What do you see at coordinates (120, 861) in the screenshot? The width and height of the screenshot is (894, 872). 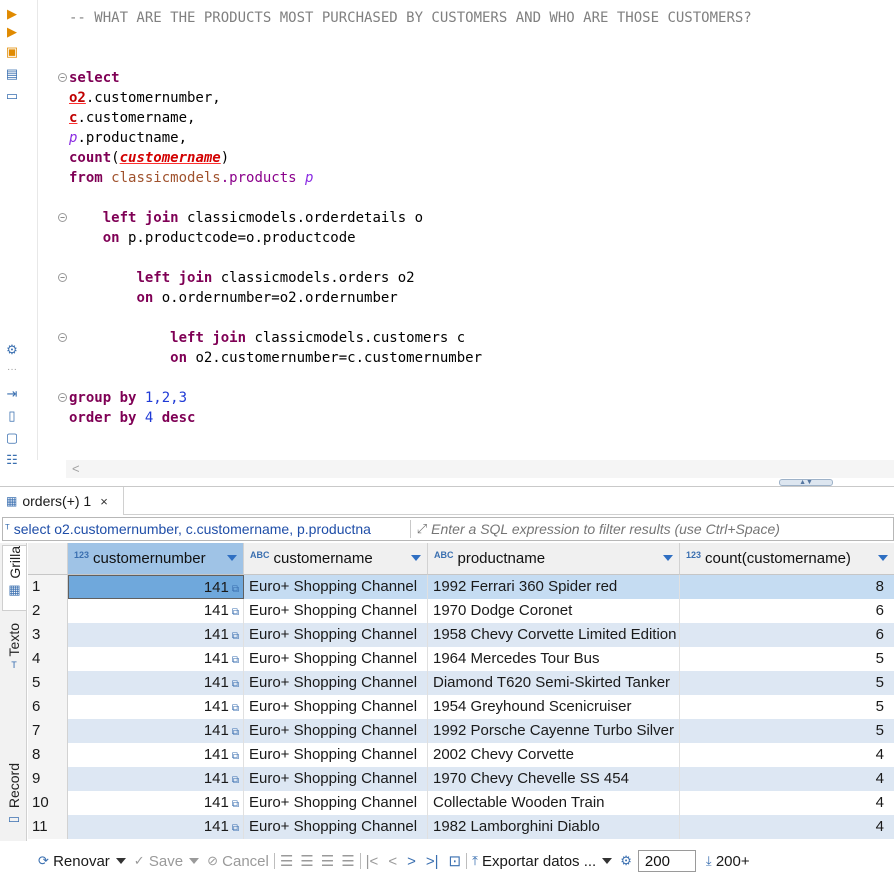 I see `refresh-dropdown-icon` at bounding box center [120, 861].